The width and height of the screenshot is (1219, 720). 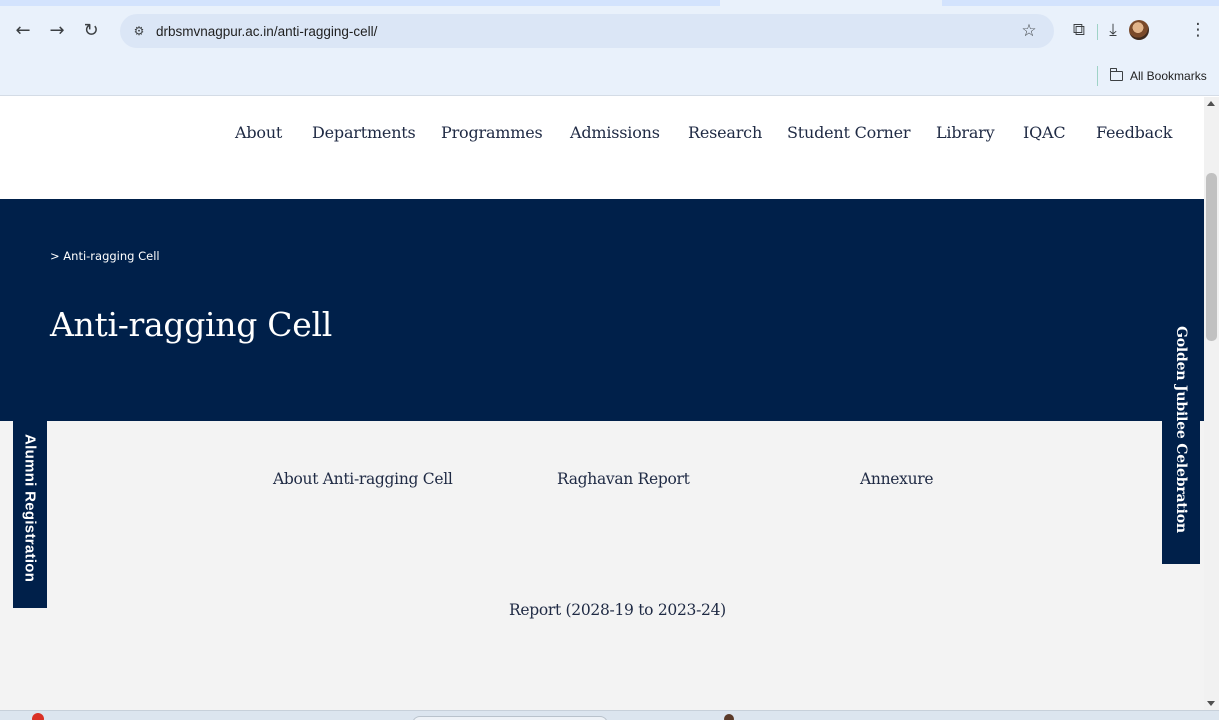 What do you see at coordinates (965, 132) in the screenshot?
I see `nav-item-library: Library` at bounding box center [965, 132].